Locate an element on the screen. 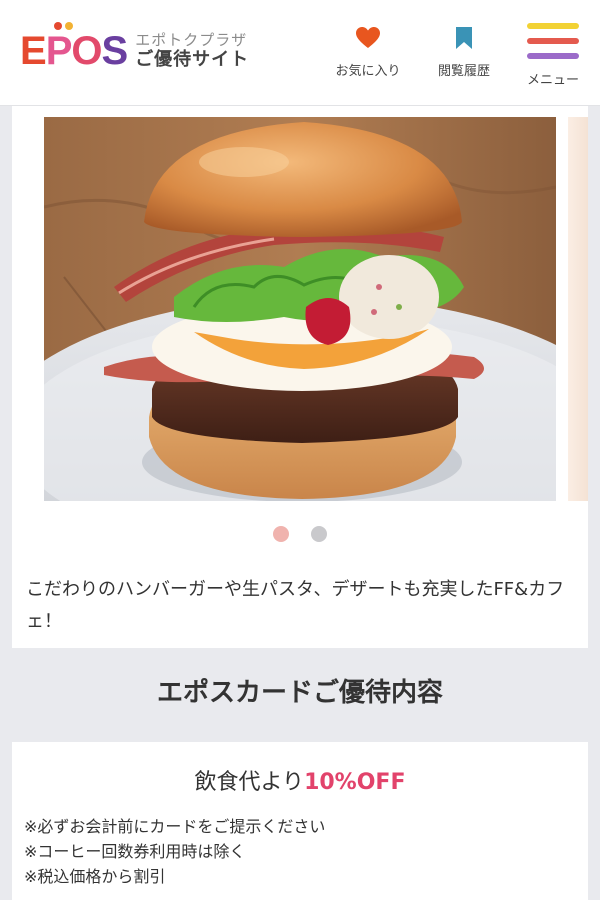  history-button: 閲覧履歴 is located at coordinates (464, 59).